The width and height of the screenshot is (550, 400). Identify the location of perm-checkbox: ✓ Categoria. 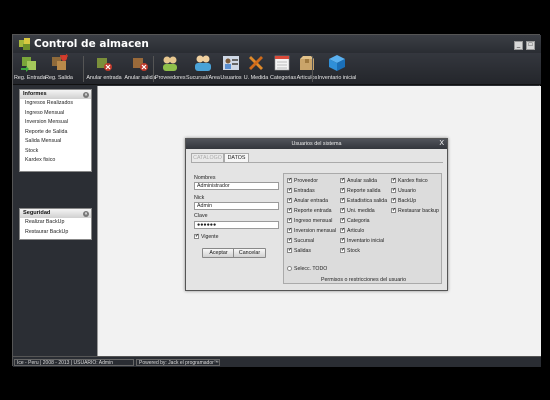
(355, 221).